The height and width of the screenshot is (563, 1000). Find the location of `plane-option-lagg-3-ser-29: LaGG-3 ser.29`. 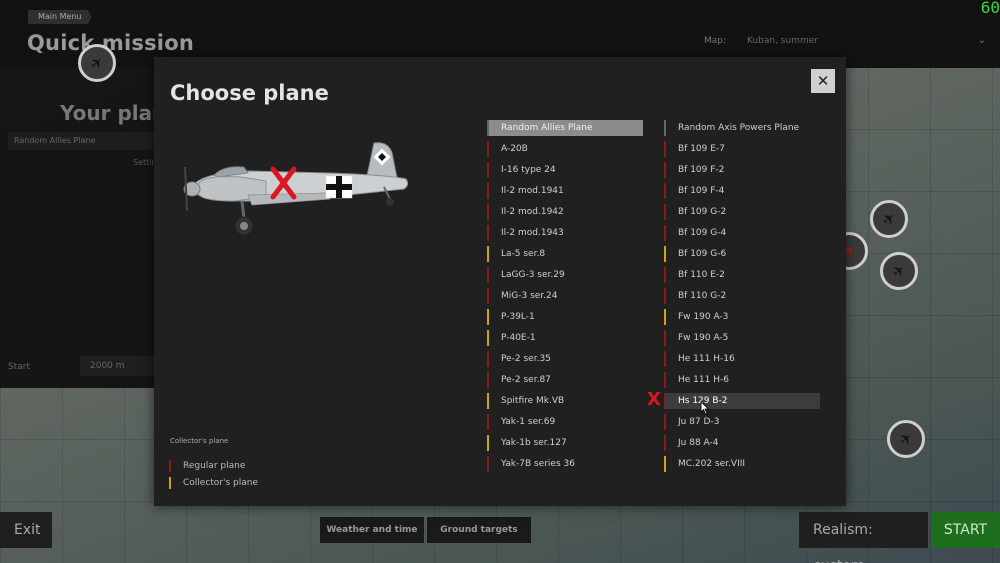

plane-option-lagg-3-ser-29: LaGG-3 ser.29 is located at coordinates (565, 275).